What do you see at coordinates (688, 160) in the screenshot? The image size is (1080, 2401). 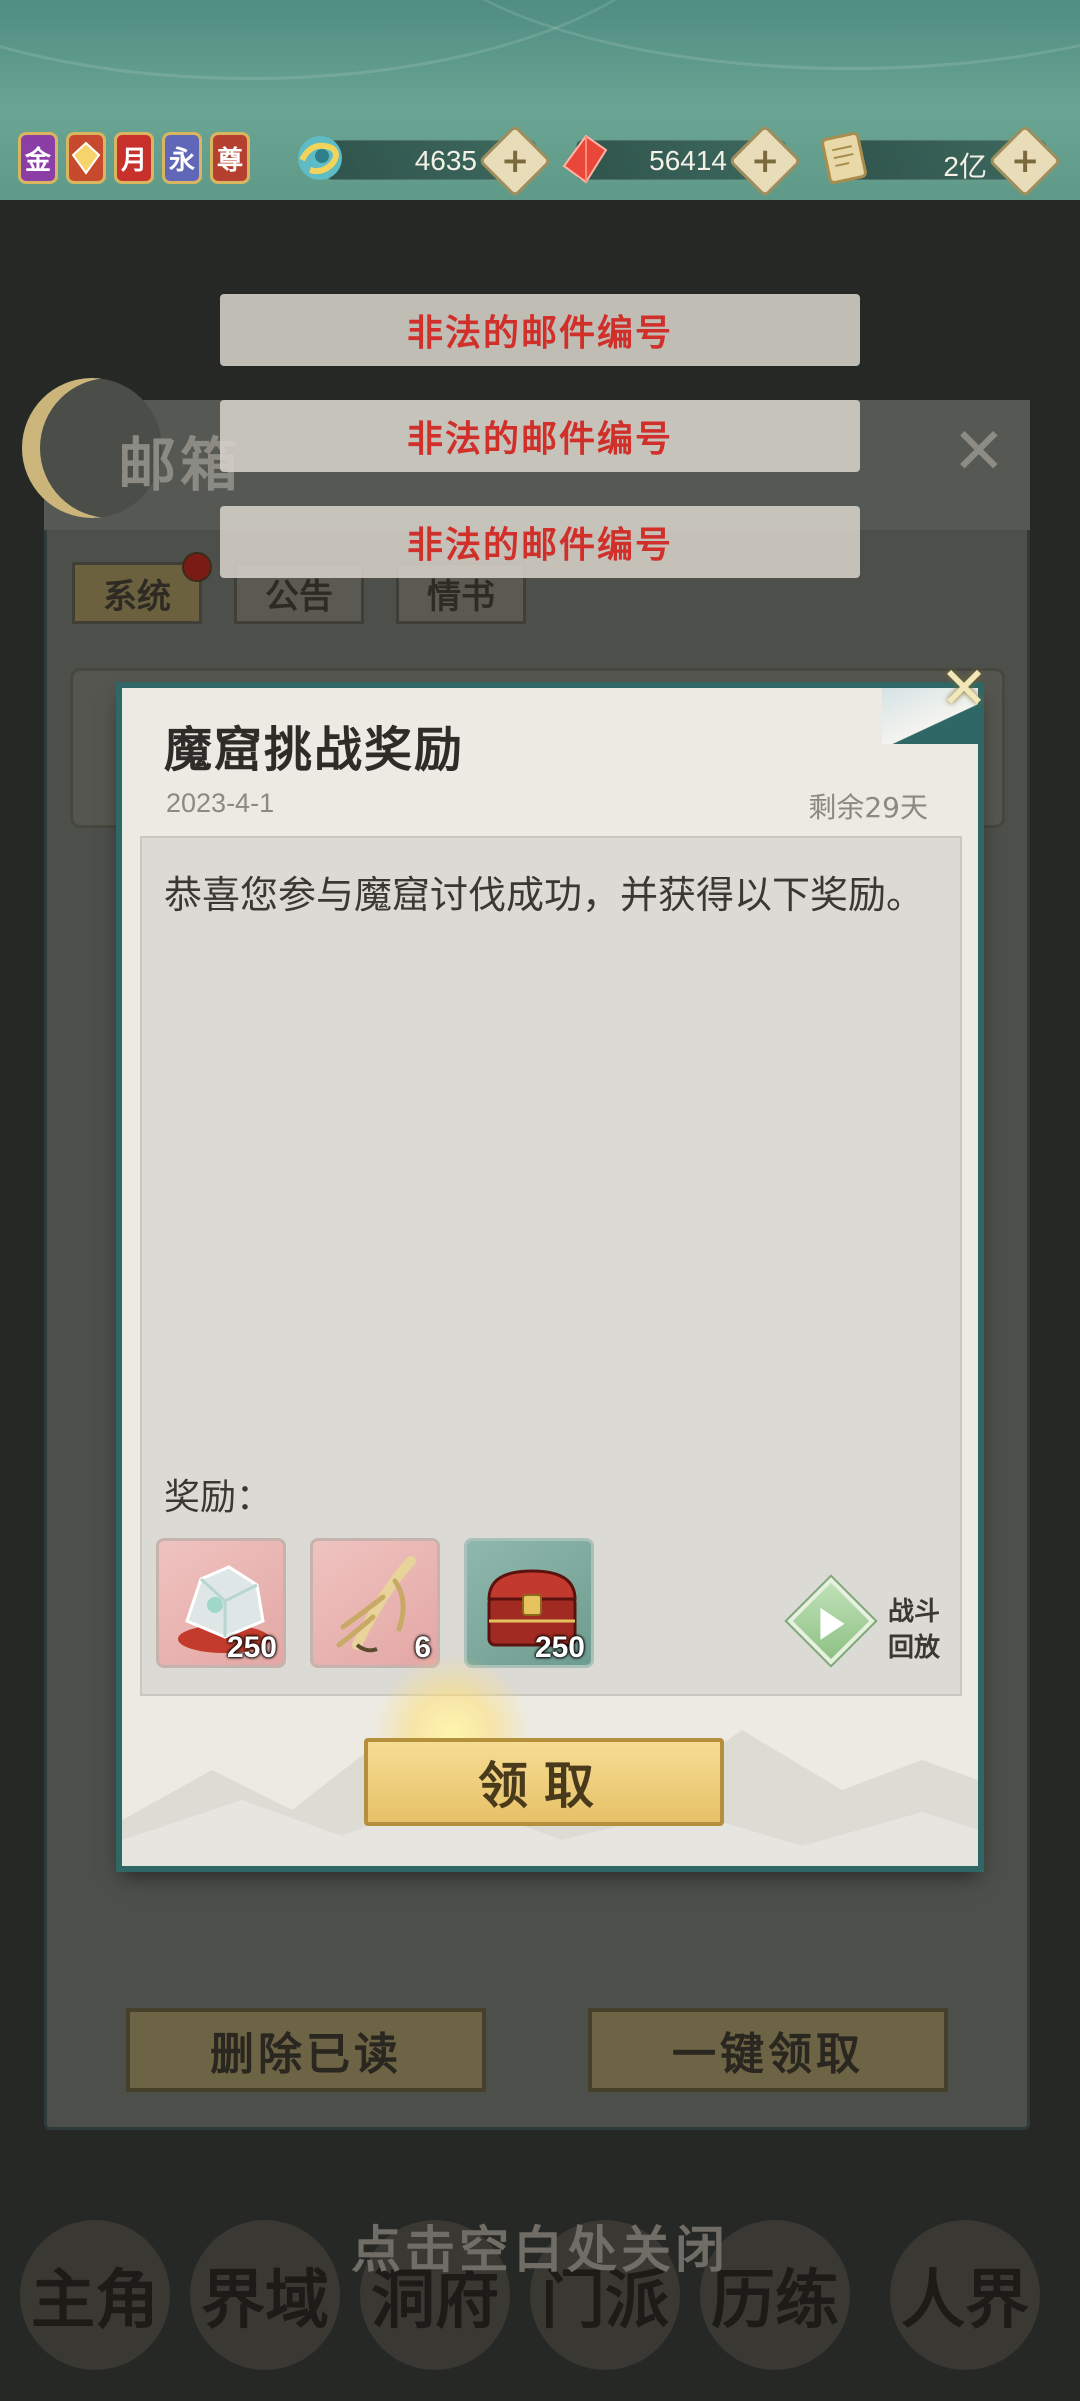 I see `resource-crystal-value: 56414` at bounding box center [688, 160].